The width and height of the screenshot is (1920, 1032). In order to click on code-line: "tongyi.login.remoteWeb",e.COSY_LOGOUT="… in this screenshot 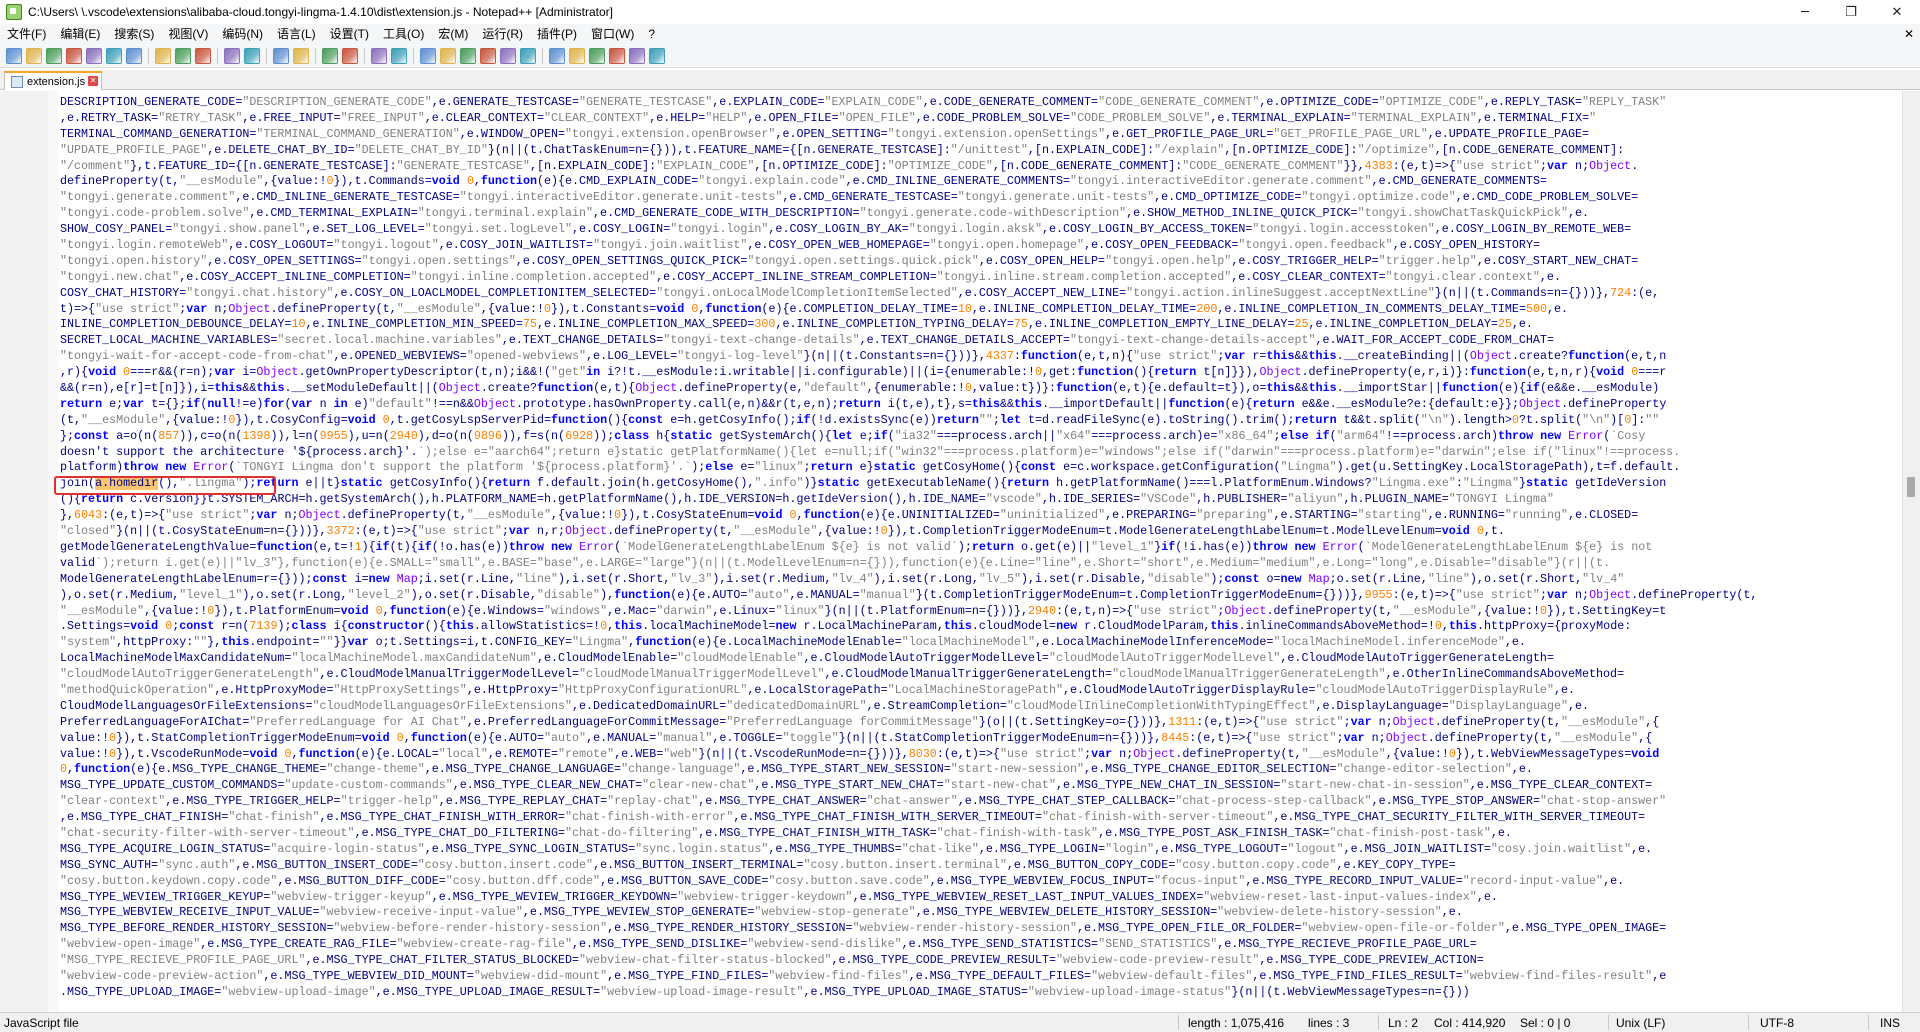, I will do `click(978, 246)`.